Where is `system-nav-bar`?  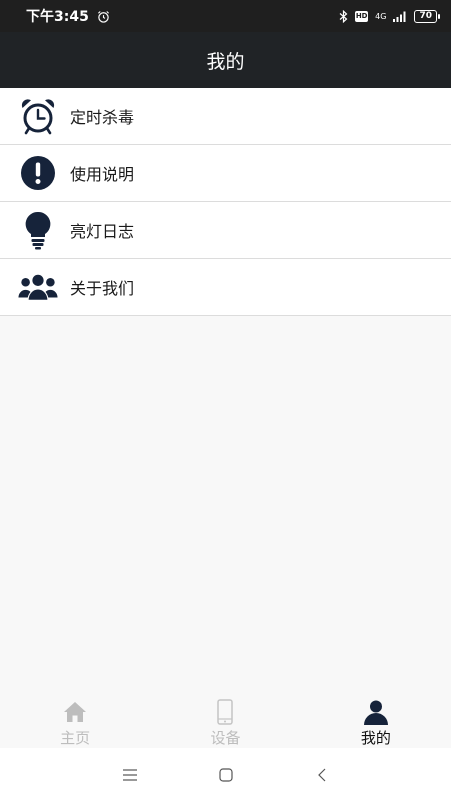
system-nav-bar is located at coordinates (225, 774).